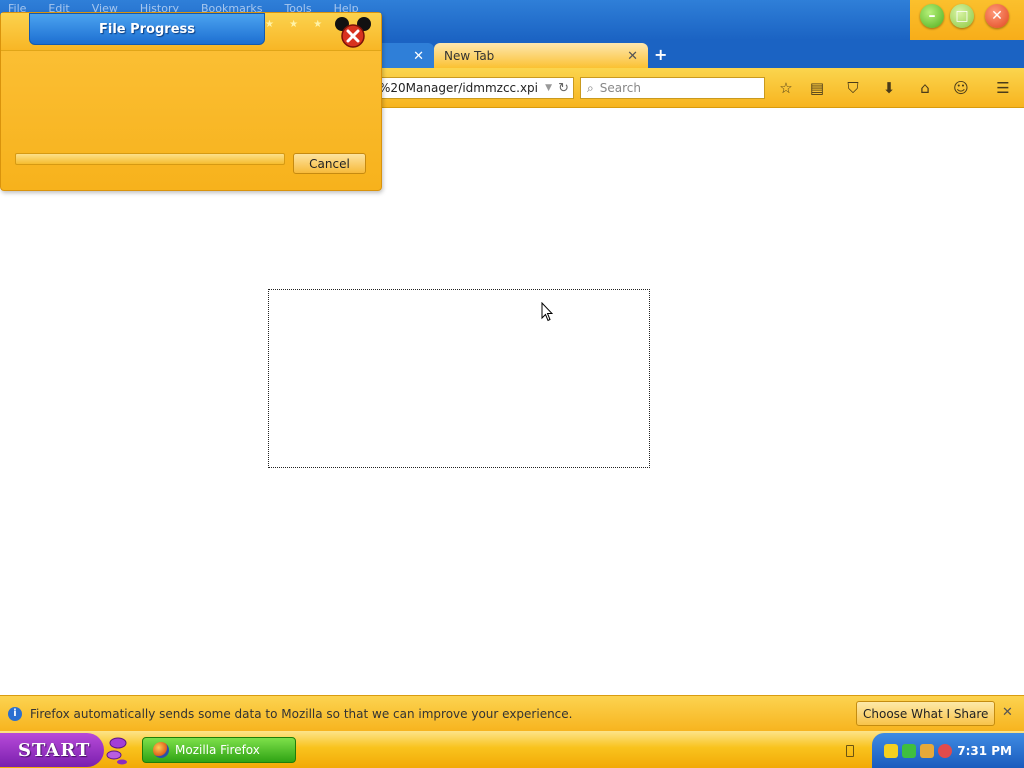 The height and width of the screenshot is (768, 1024). What do you see at coordinates (548, 88) in the screenshot?
I see `url-dropdown-icon: ▼` at bounding box center [548, 88].